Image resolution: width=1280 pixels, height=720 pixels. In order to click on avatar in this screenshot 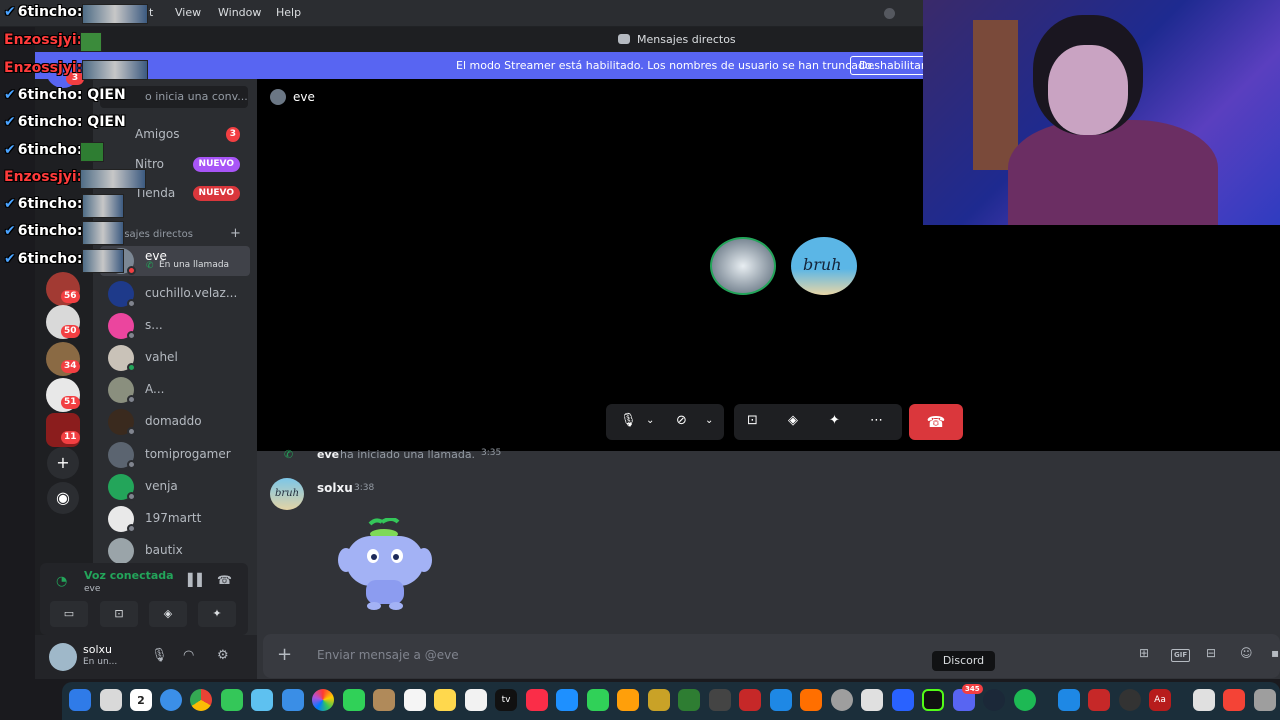, I will do `click(63, 657)`.